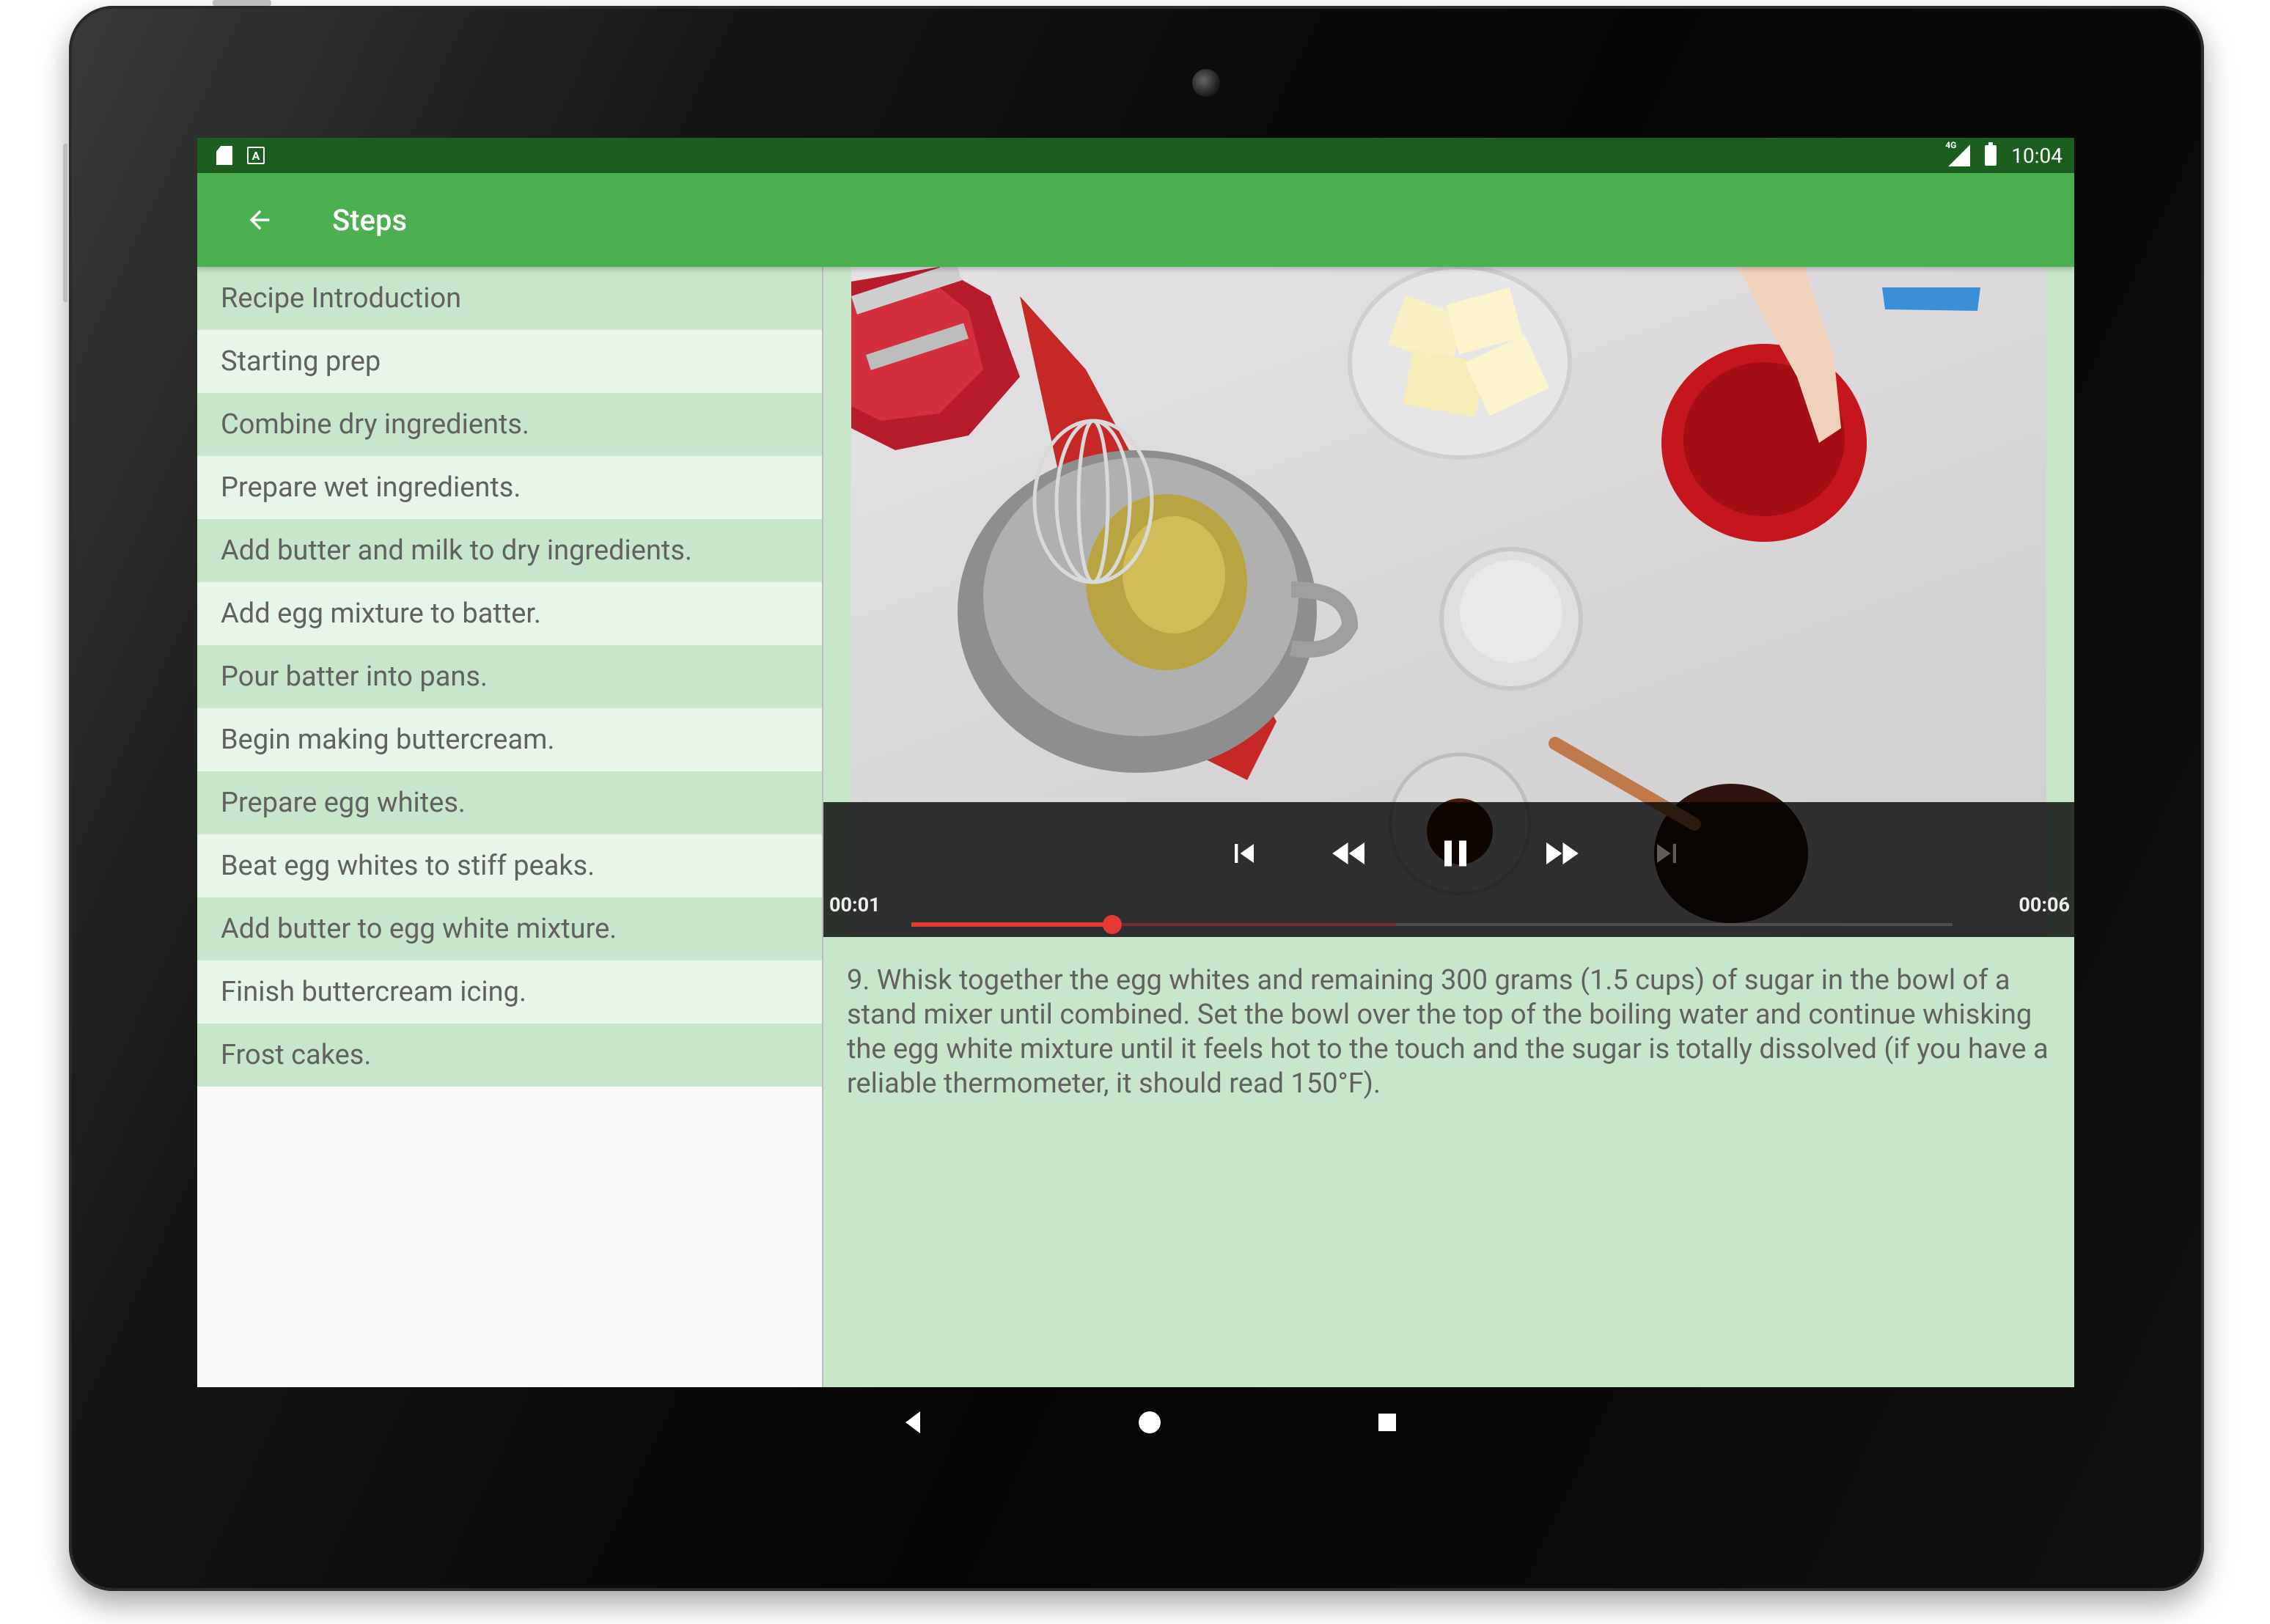 This screenshot has height=1624, width=2270. I want to click on nav-recents-button, so click(1388, 1422).